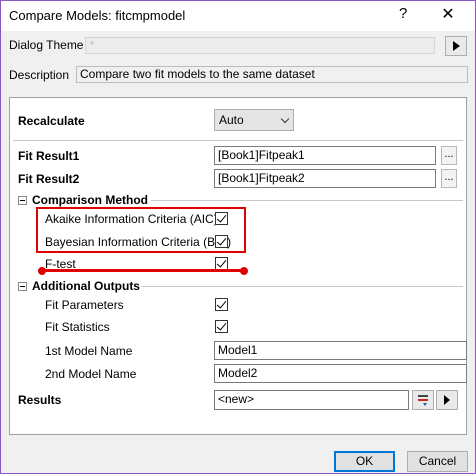 This screenshot has width=476, height=474. Describe the element at coordinates (89, 351) in the screenshot. I see `model1-name-label: 1st Model Name` at that location.